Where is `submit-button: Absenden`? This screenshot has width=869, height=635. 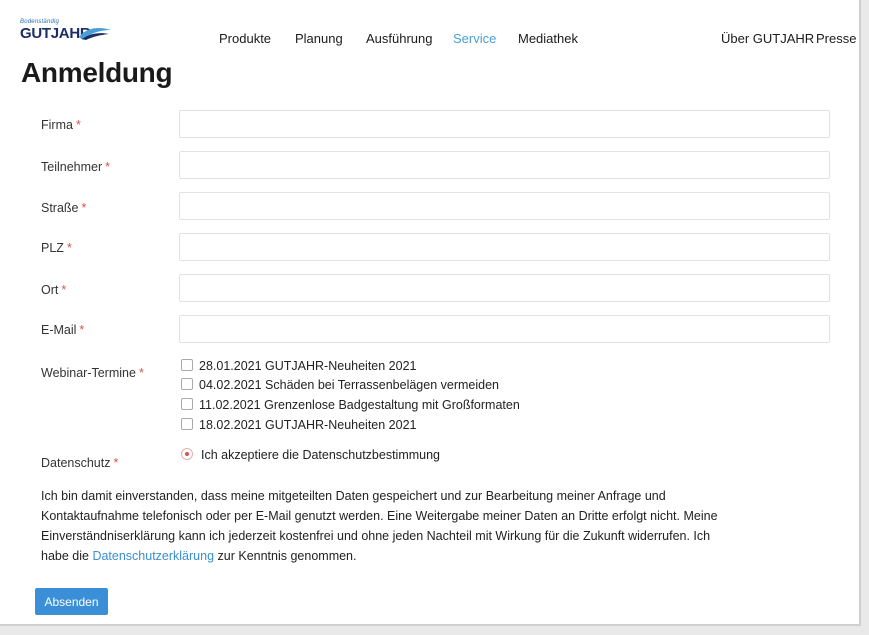
submit-button: Absenden is located at coordinates (71, 601).